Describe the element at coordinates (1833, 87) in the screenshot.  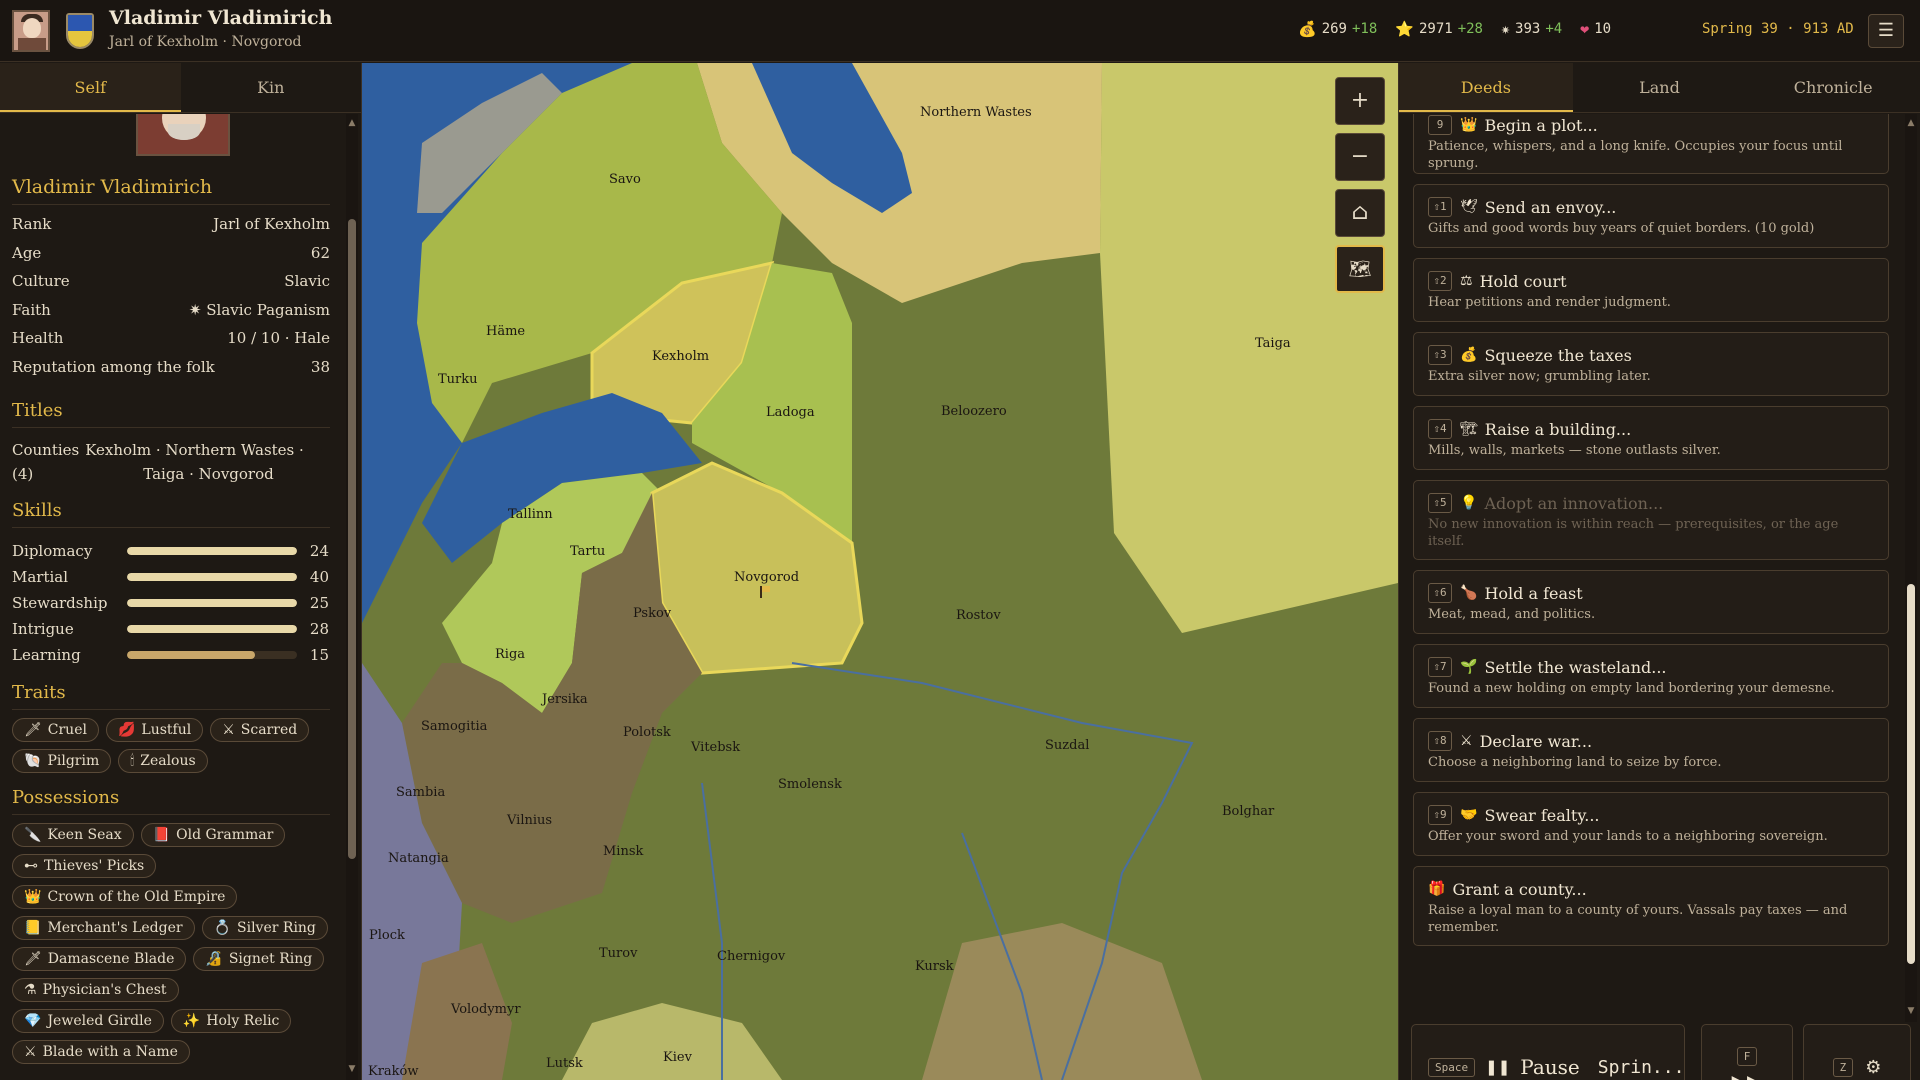
I see `tab-chronicle: Chronicle` at that location.